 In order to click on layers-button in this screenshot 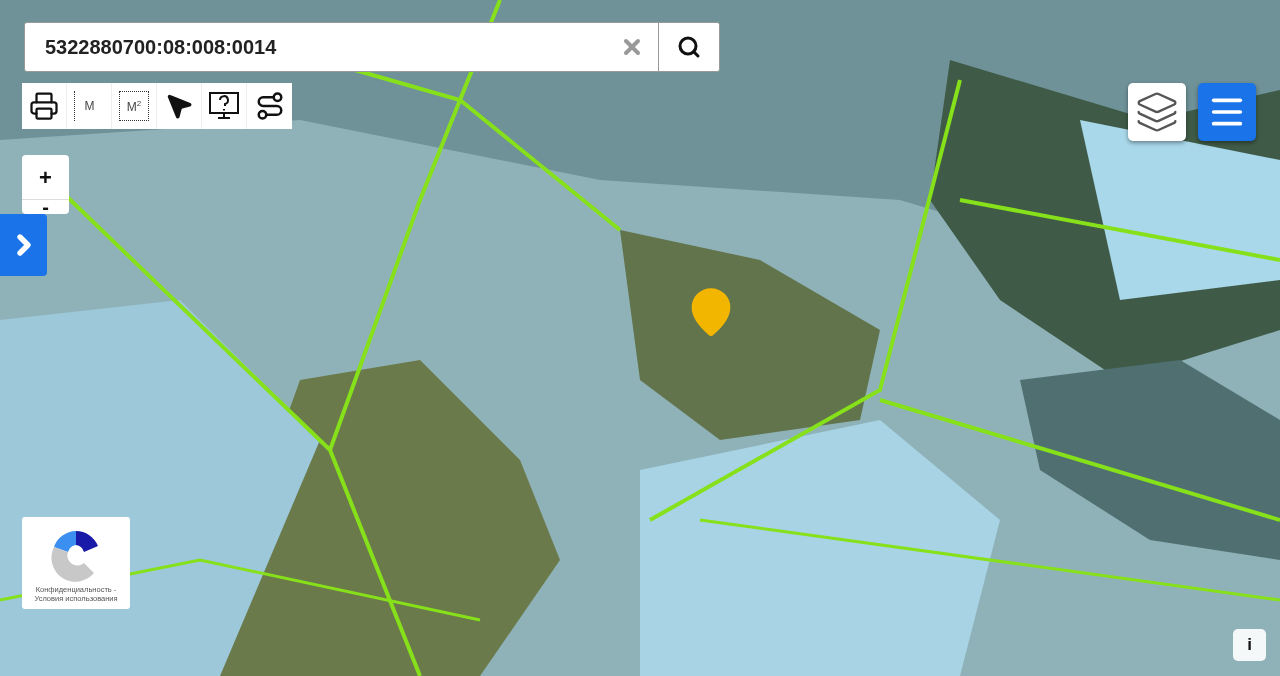, I will do `click(1157, 112)`.